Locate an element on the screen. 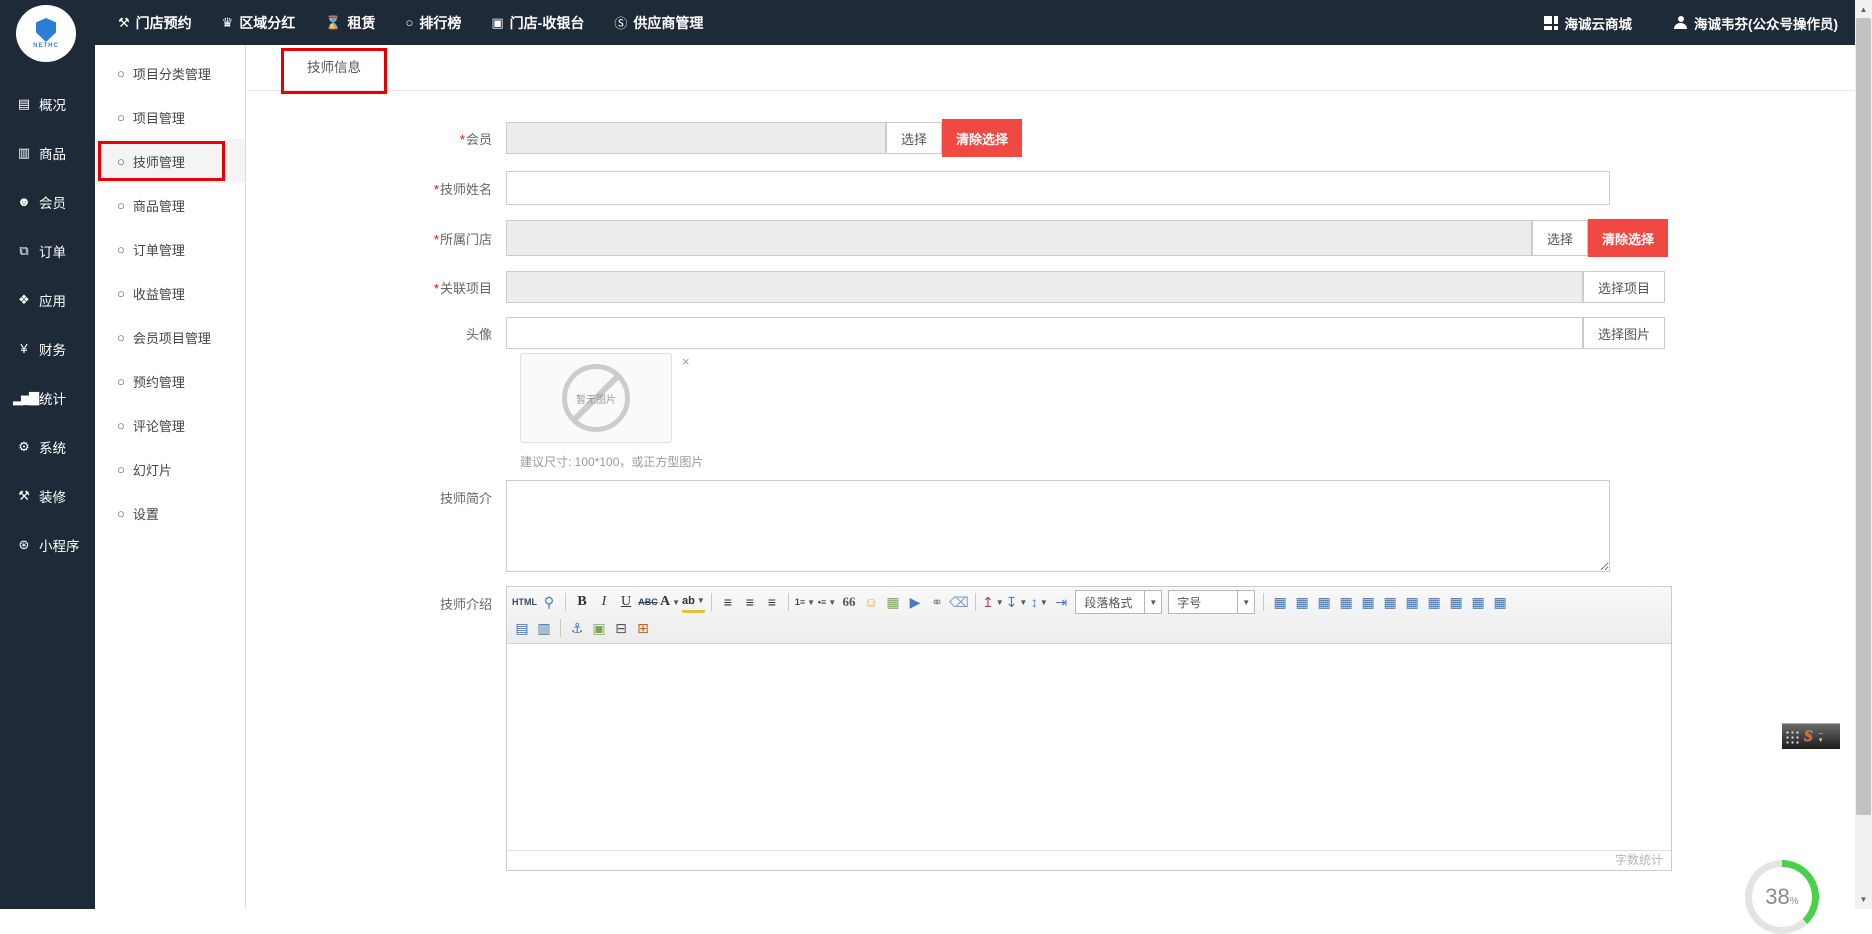 The image size is (1872, 934). ordered-list-icon-glyph: 1≡ is located at coordinates (800, 602).